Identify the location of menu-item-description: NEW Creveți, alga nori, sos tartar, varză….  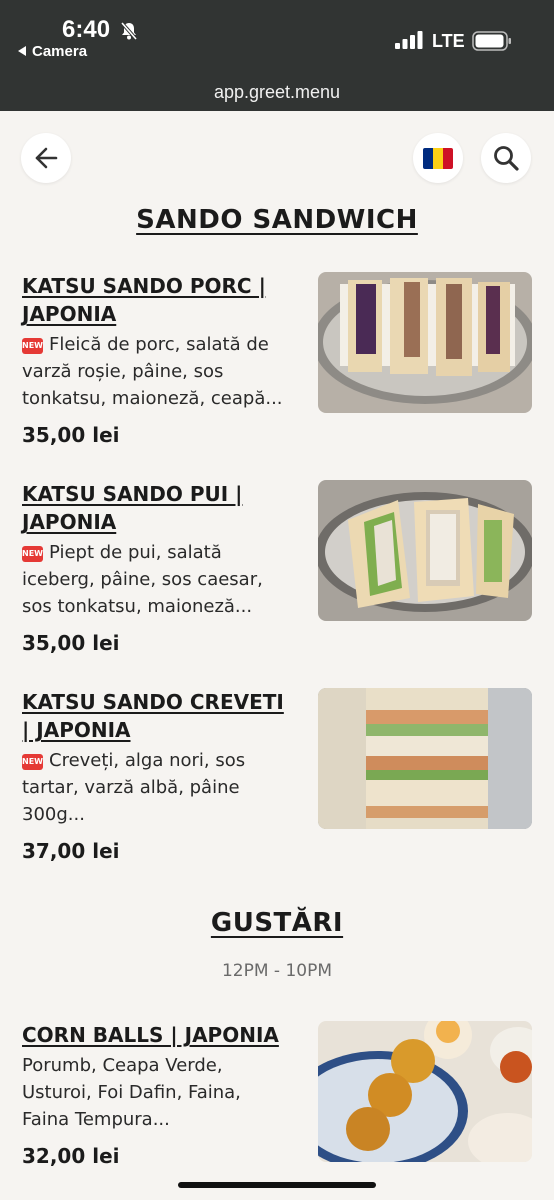
(134, 787).